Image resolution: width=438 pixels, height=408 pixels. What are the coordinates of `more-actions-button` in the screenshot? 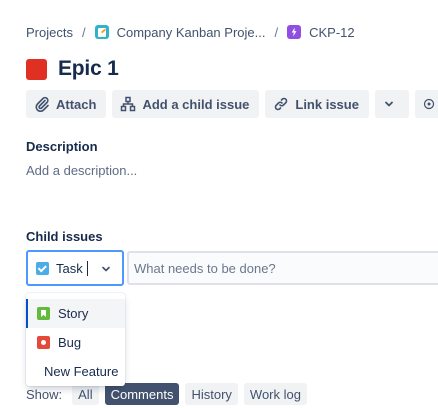 It's located at (391, 104).